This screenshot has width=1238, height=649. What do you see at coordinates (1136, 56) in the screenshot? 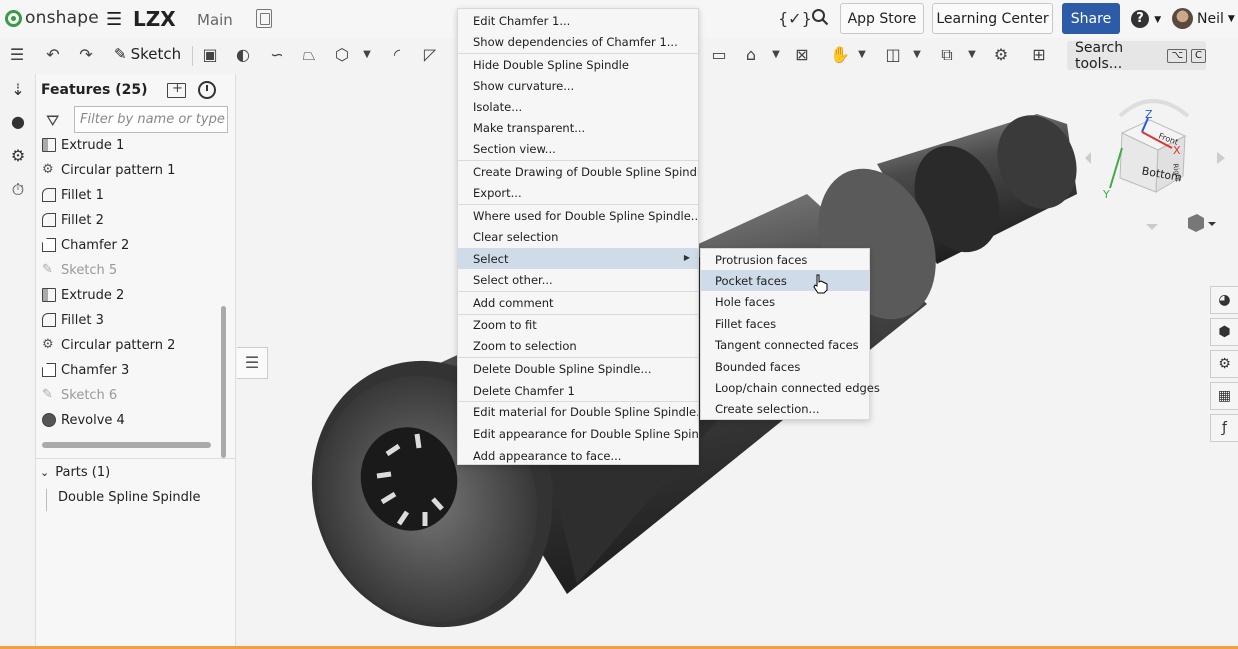
I see `search-tools-input: Search tools... ⌥ C` at bounding box center [1136, 56].